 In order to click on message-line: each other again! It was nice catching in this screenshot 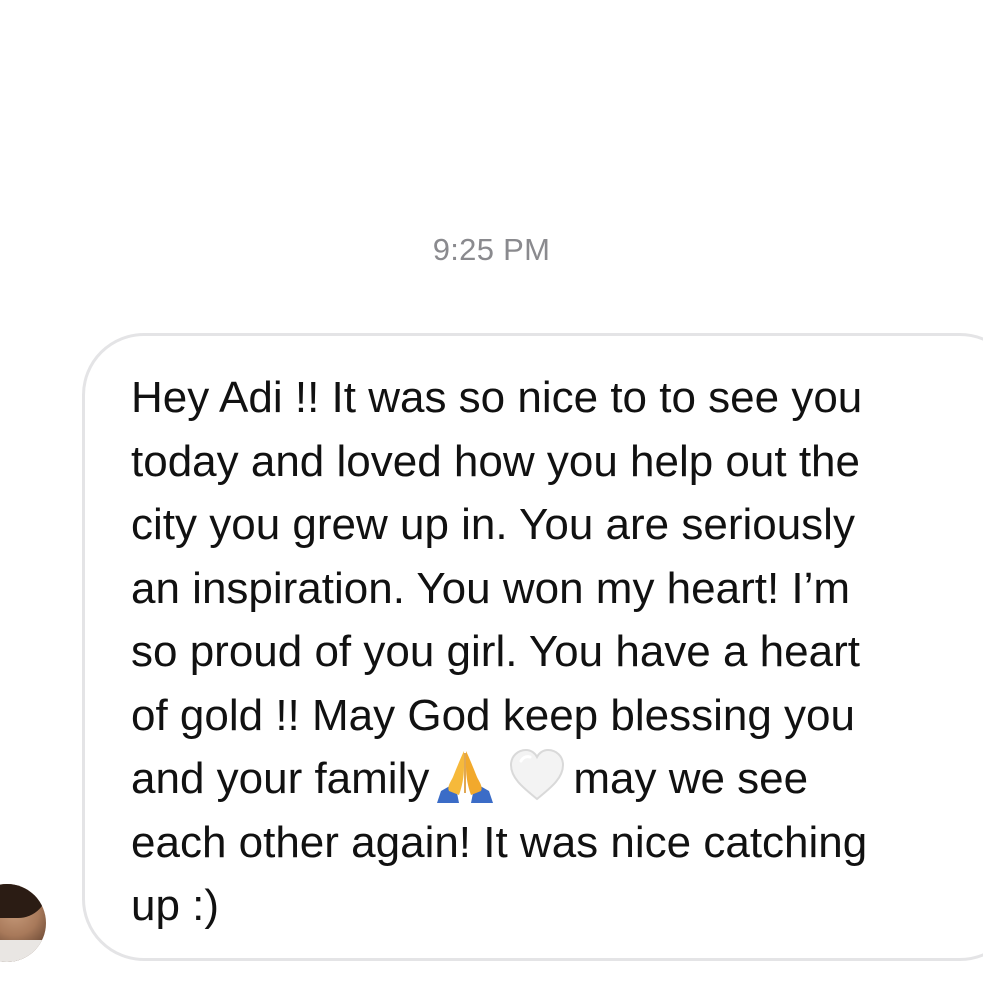, I will do `click(499, 842)`.